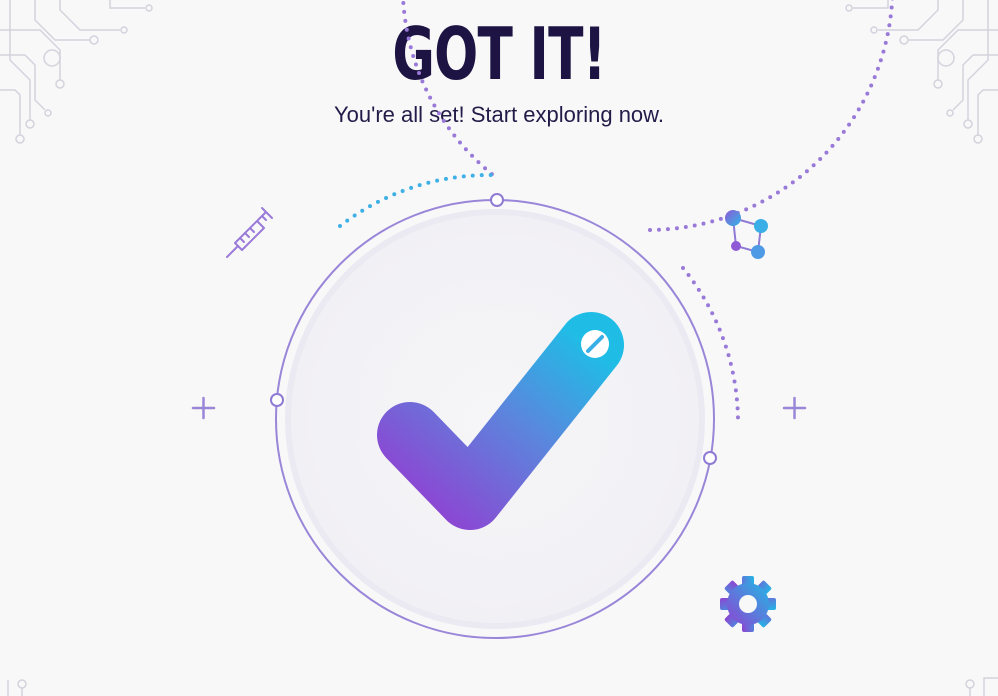 The height and width of the screenshot is (696, 998). What do you see at coordinates (249, 232) in the screenshot?
I see `syringe-icon` at bounding box center [249, 232].